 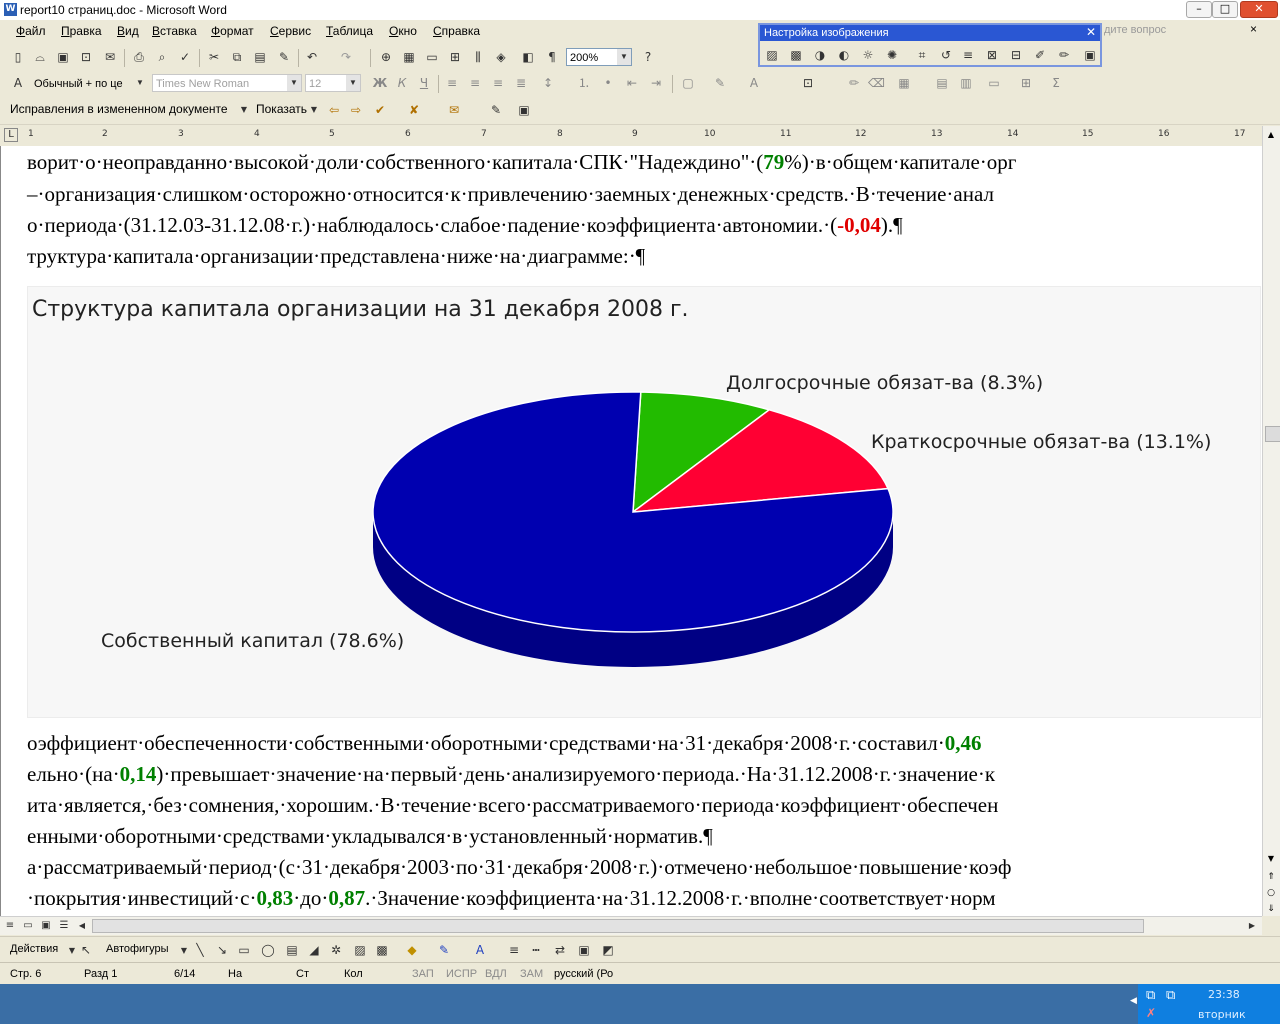 What do you see at coordinates (496, 110) in the screenshot?
I see `track-changes-icon: ✎` at bounding box center [496, 110].